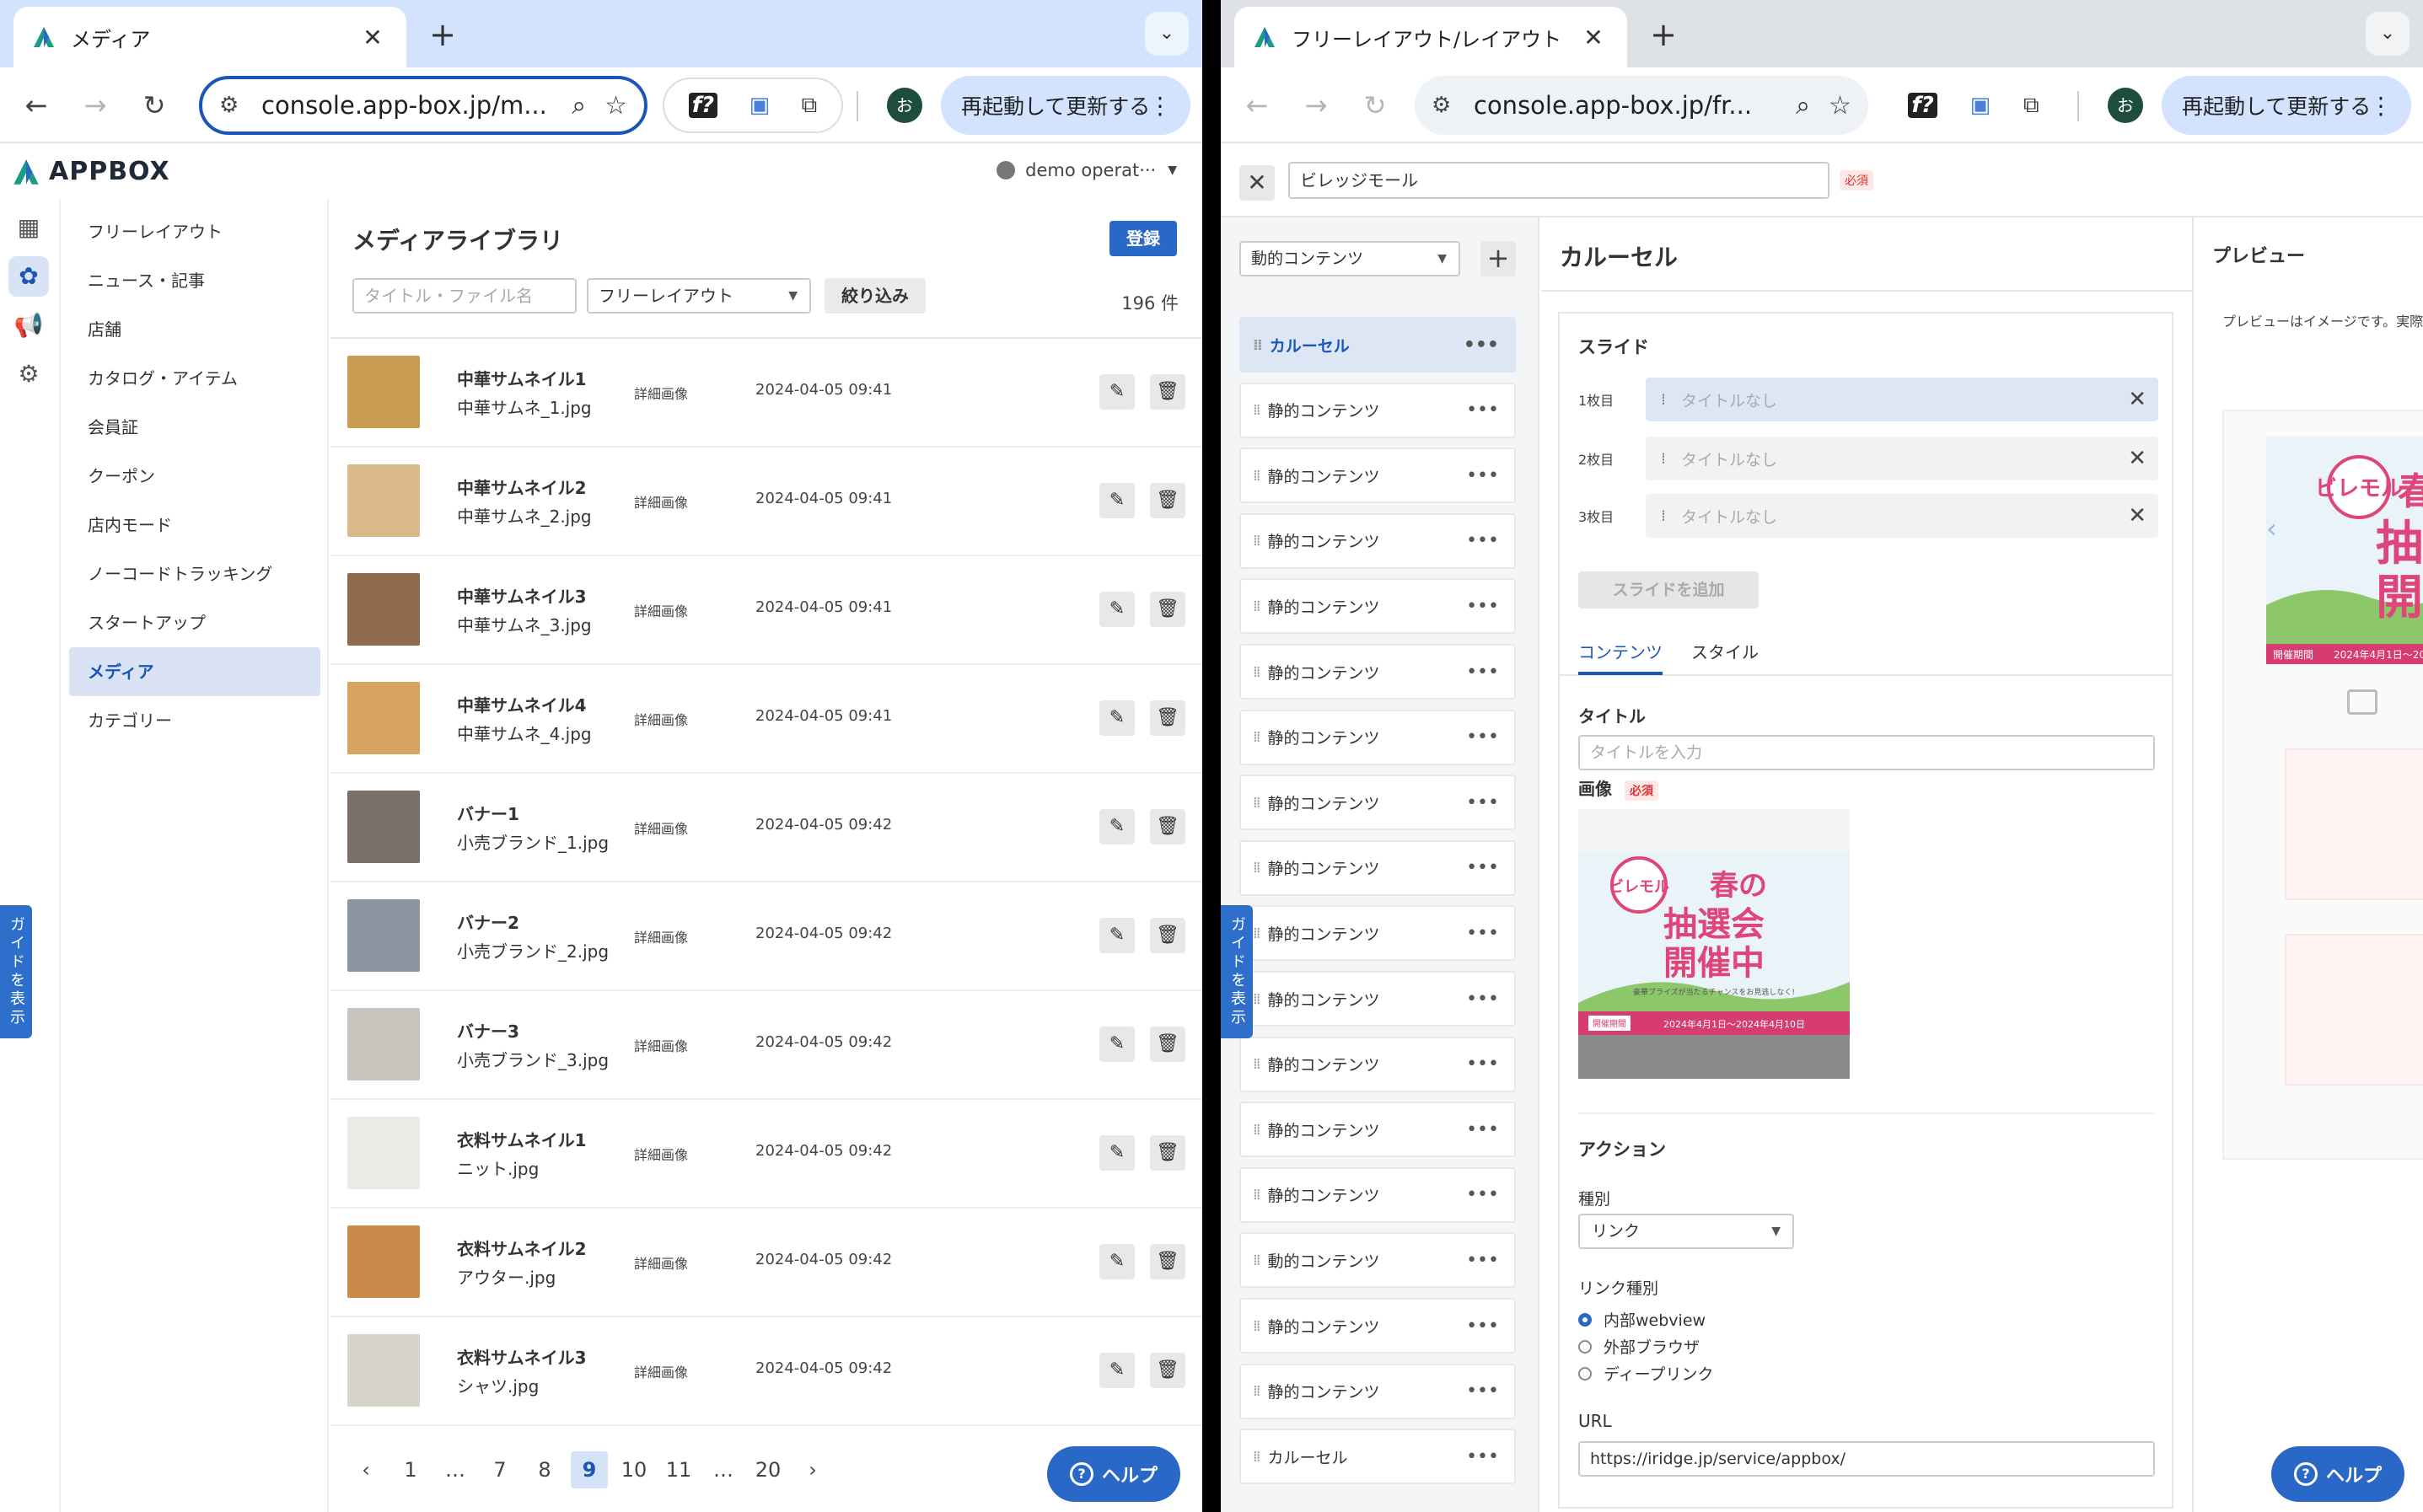 Image resolution: width=2423 pixels, height=1512 pixels. Describe the element at coordinates (1257, 183) in the screenshot. I see `close-editor-icon: ✕` at that location.